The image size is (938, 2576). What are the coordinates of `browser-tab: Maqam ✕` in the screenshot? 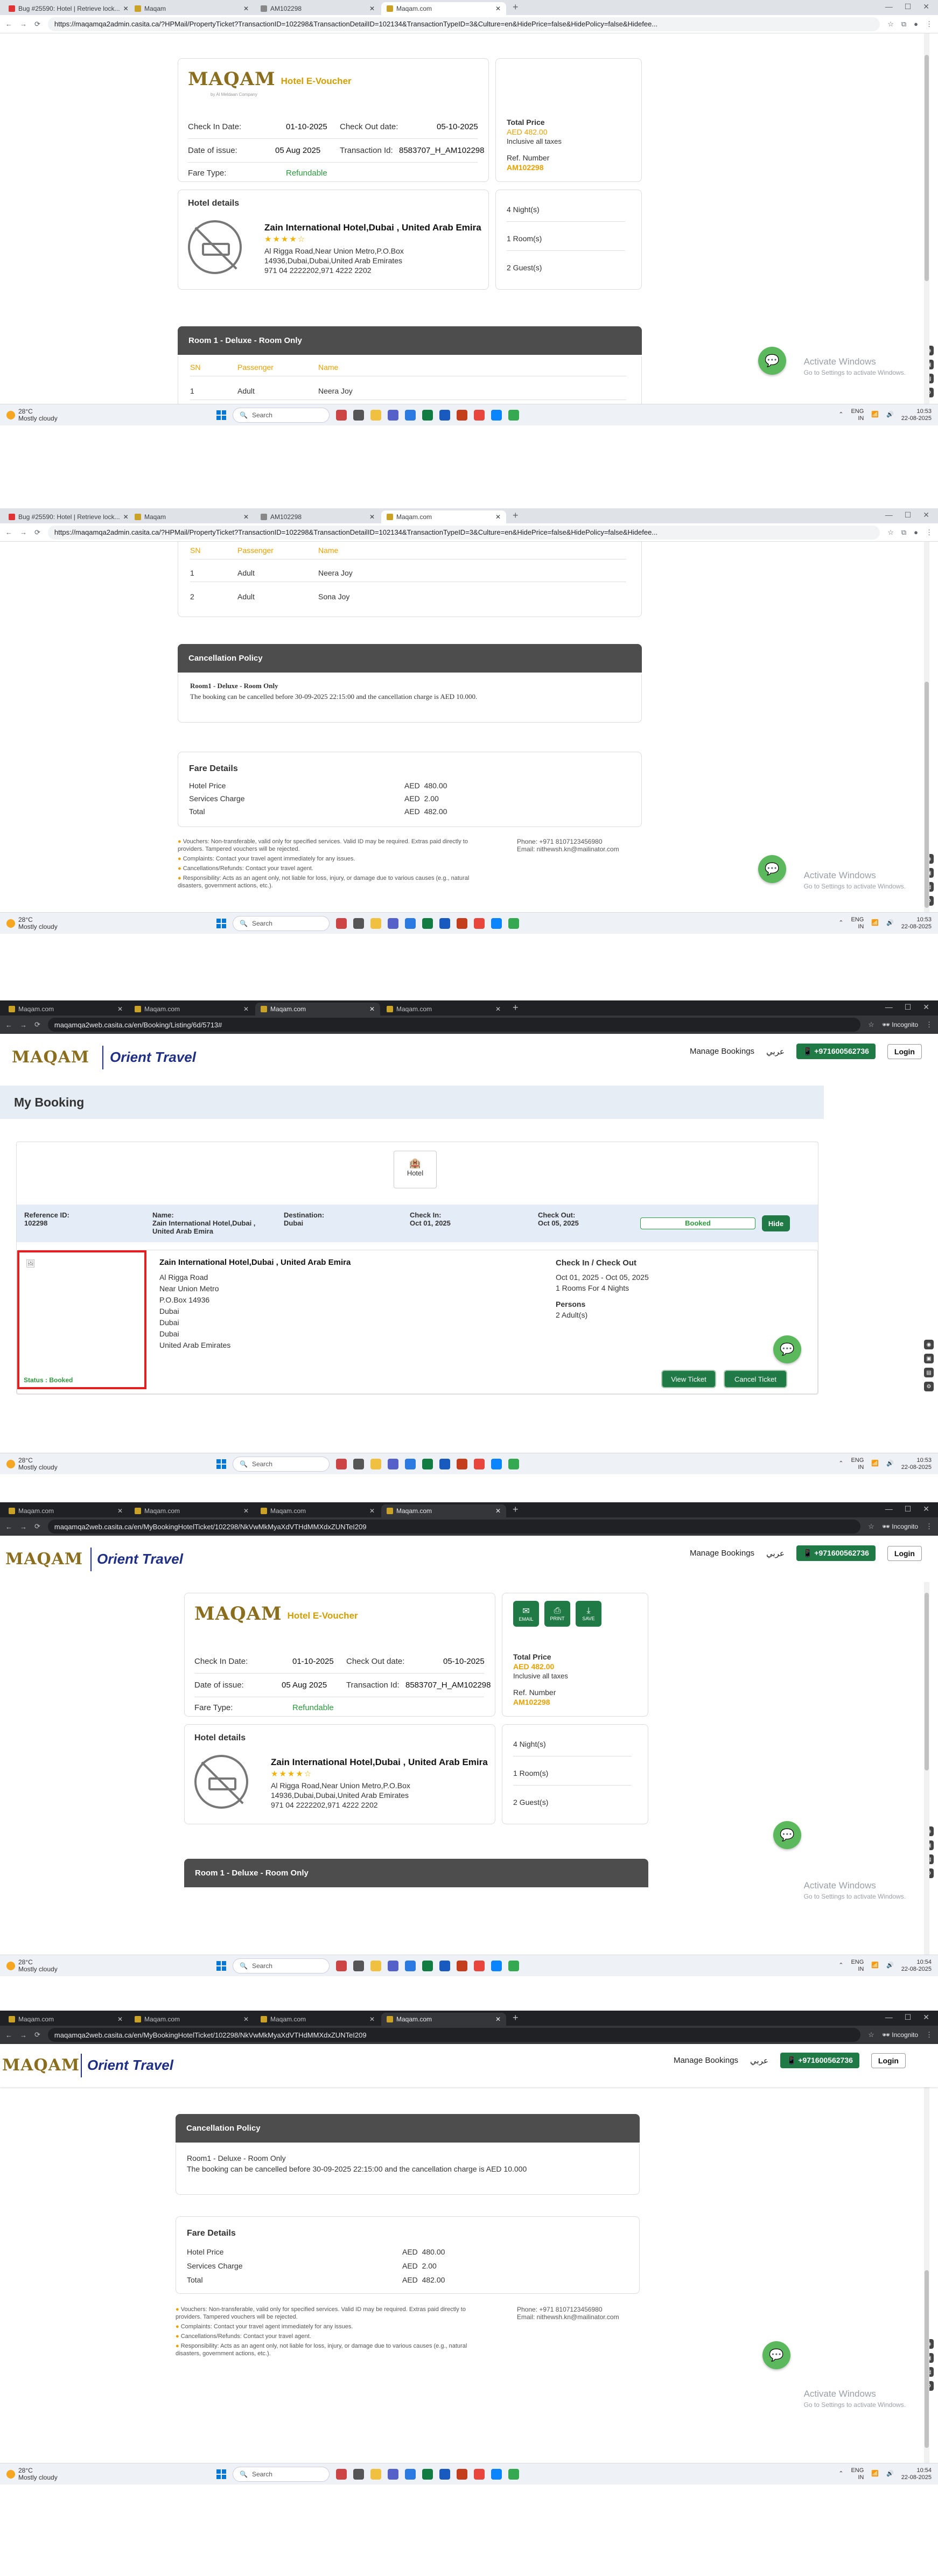 It's located at (191, 516).